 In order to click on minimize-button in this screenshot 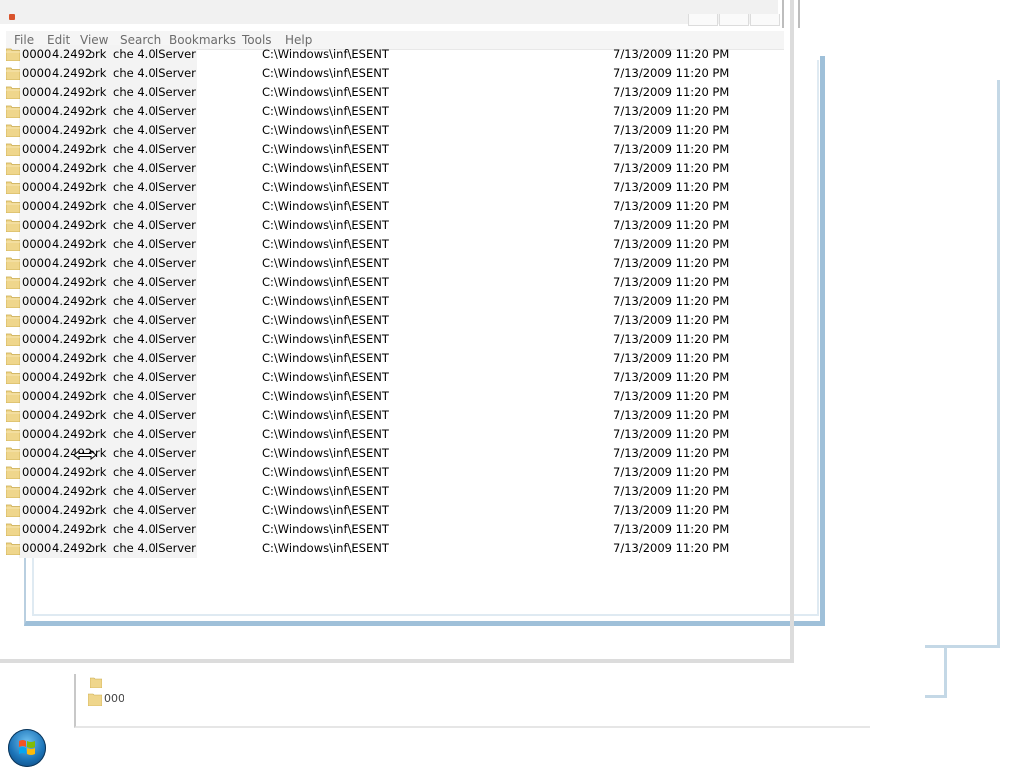, I will do `click(703, 20)`.